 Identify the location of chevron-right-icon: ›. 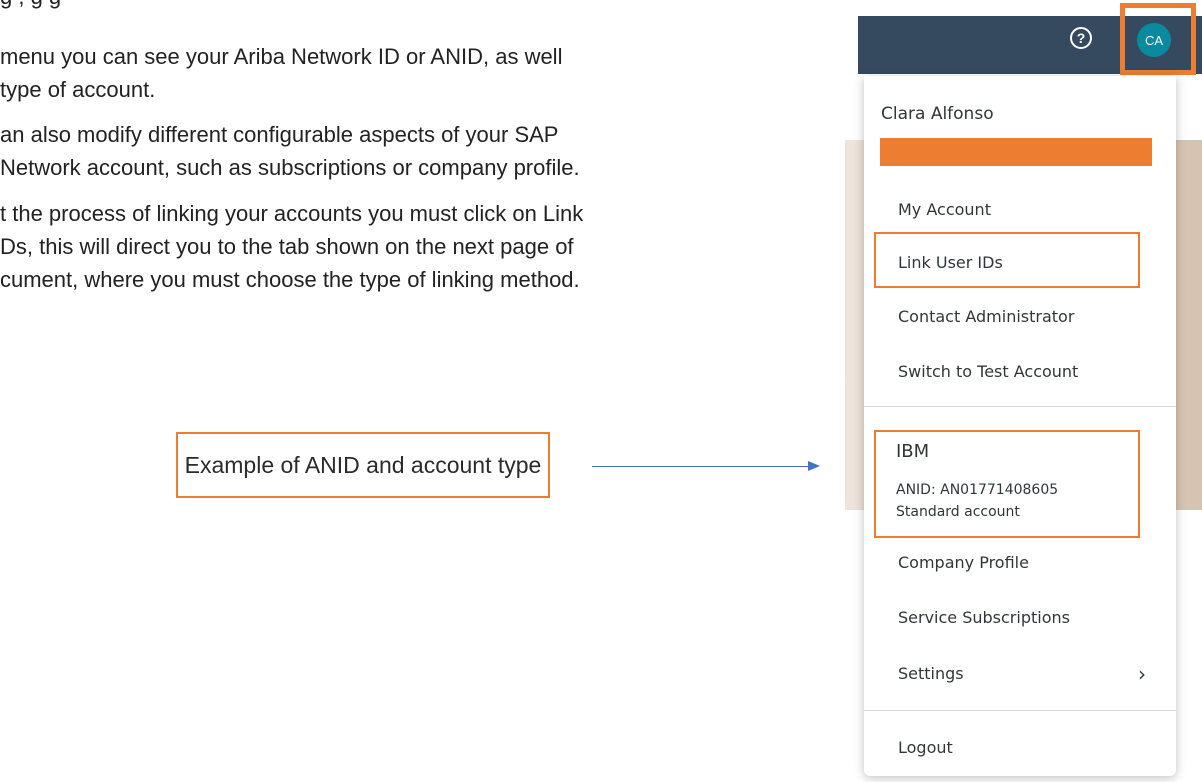
(1142, 674).